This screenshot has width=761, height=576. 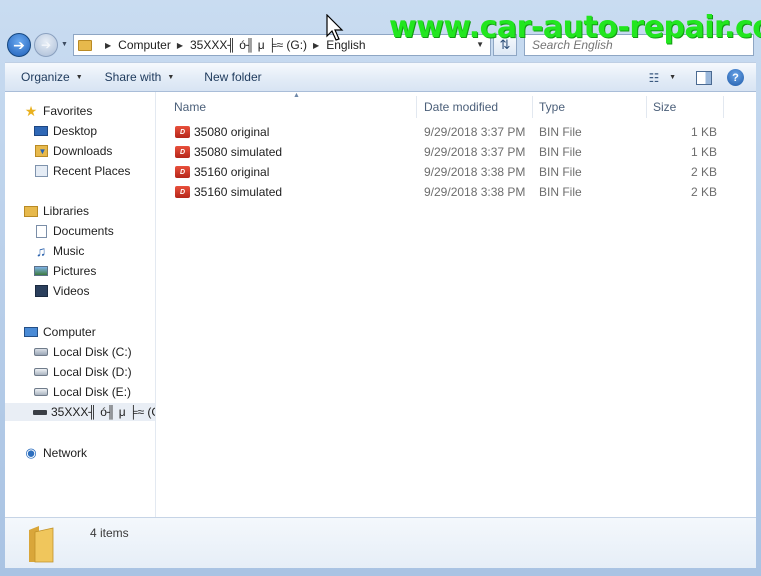 I want to click on pictures-icon, so click(x=41, y=271).